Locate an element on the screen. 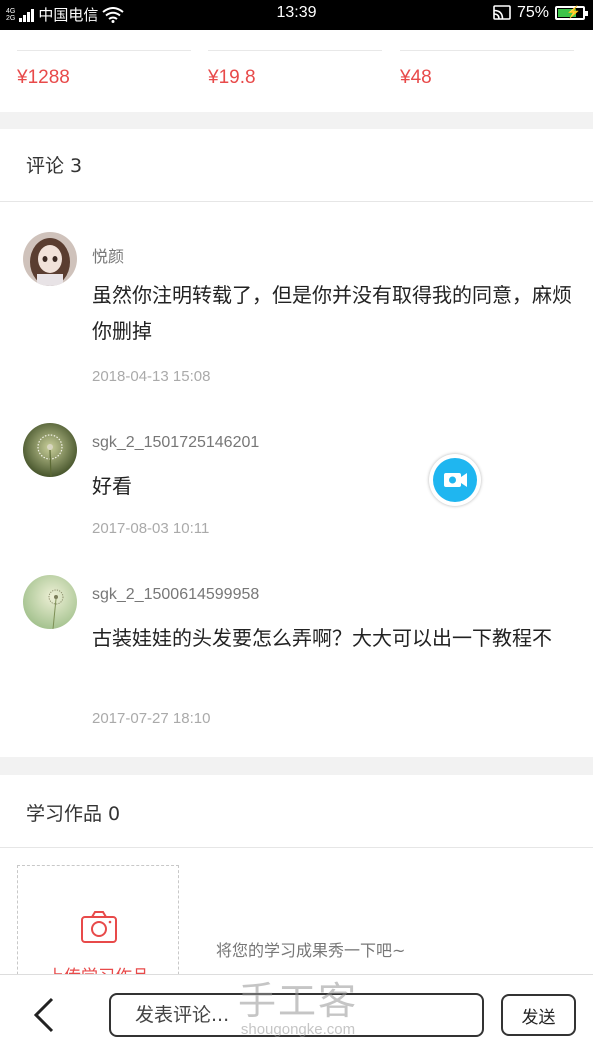  recommended-products: ¥1288 ¥19.8 ¥48 is located at coordinates (296, 71).